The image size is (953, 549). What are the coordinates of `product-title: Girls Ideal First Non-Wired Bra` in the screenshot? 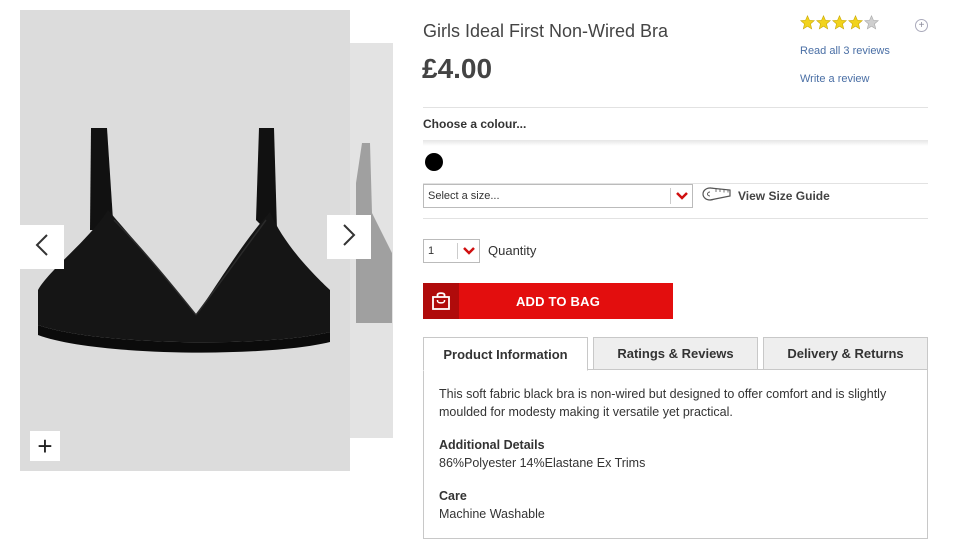 It's located at (546, 31).